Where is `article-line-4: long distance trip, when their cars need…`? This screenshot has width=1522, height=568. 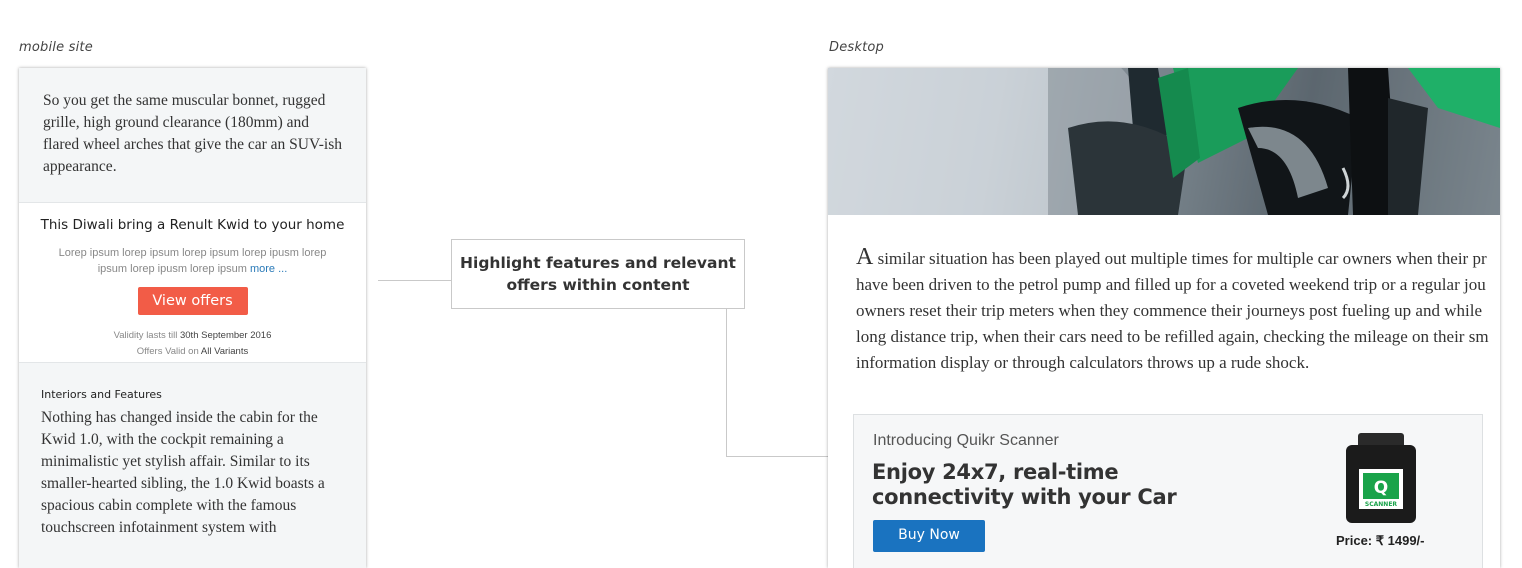 article-line-4: long distance trip, when their cars need… is located at coordinates (1172, 336).